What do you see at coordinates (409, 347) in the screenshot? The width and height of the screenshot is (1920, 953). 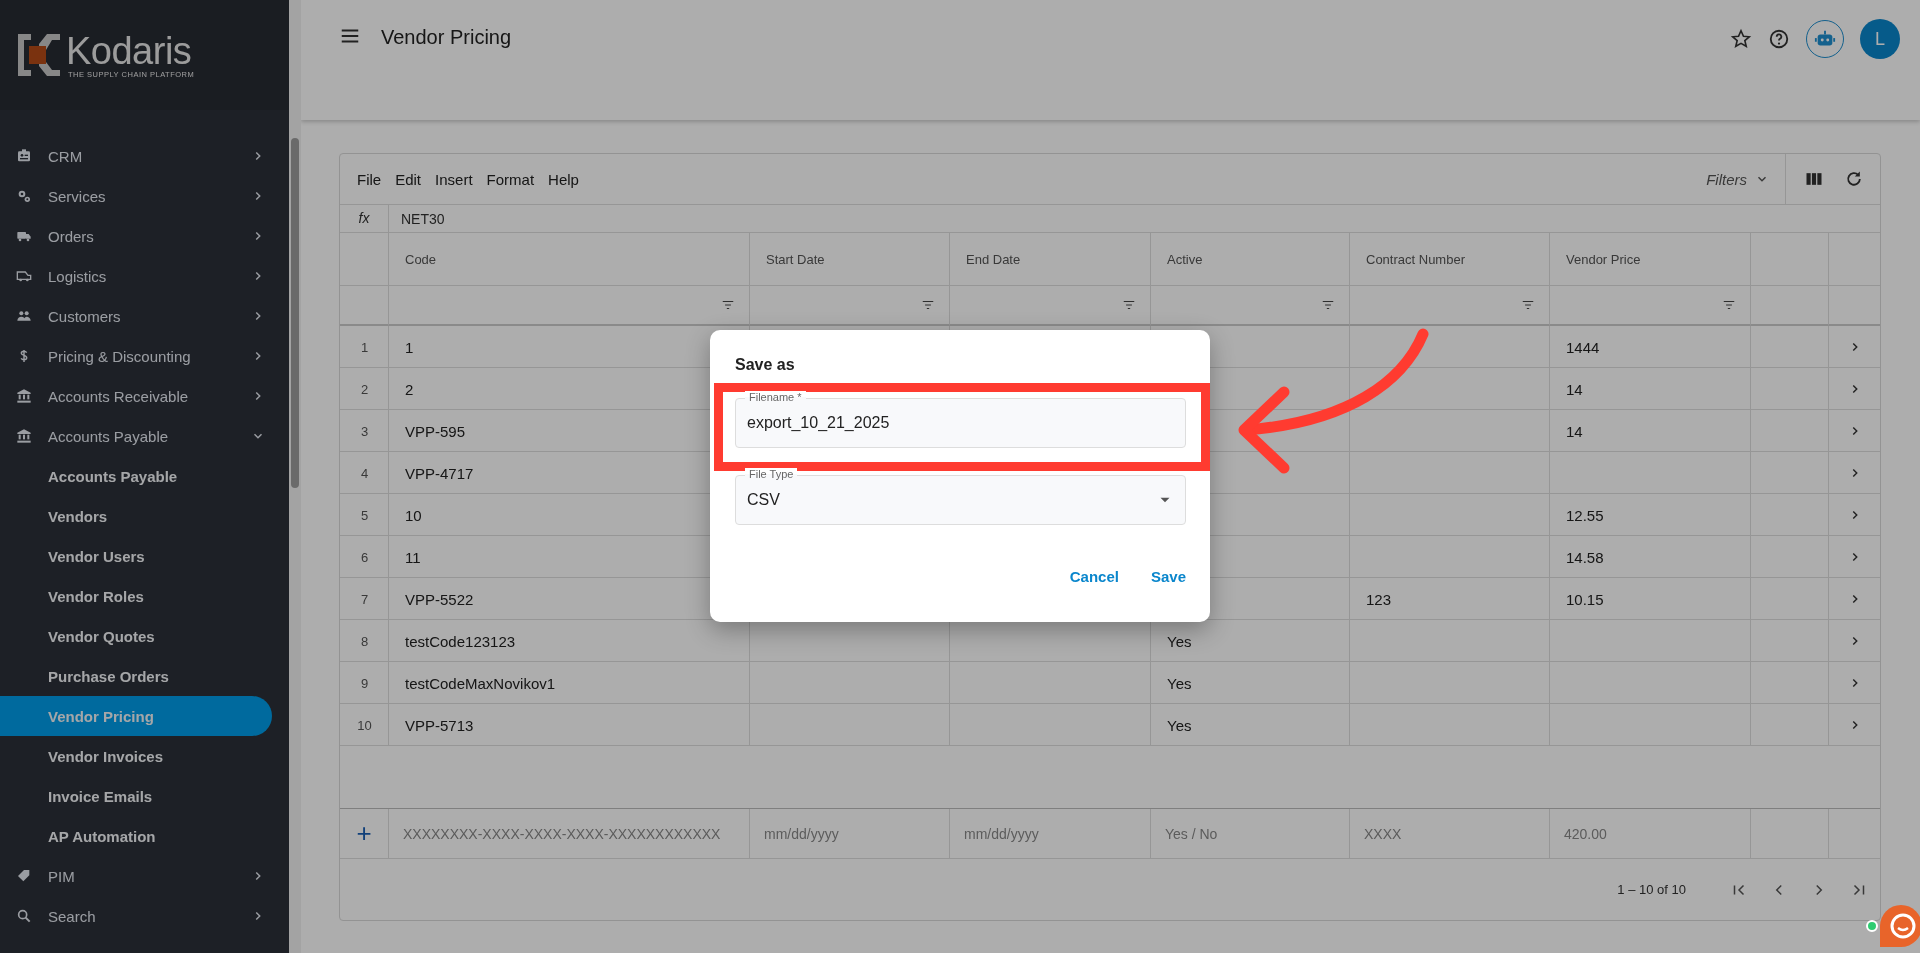 I see `table-cell: 1` at bounding box center [409, 347].